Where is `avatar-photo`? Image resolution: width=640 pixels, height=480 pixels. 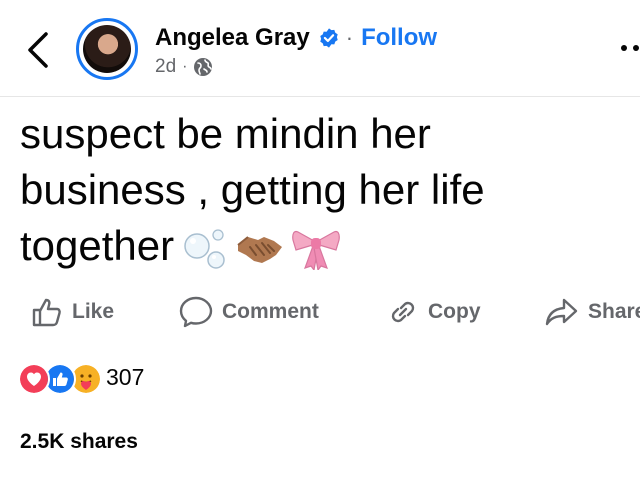 avatar-photo is located at coordinates (107, 49).